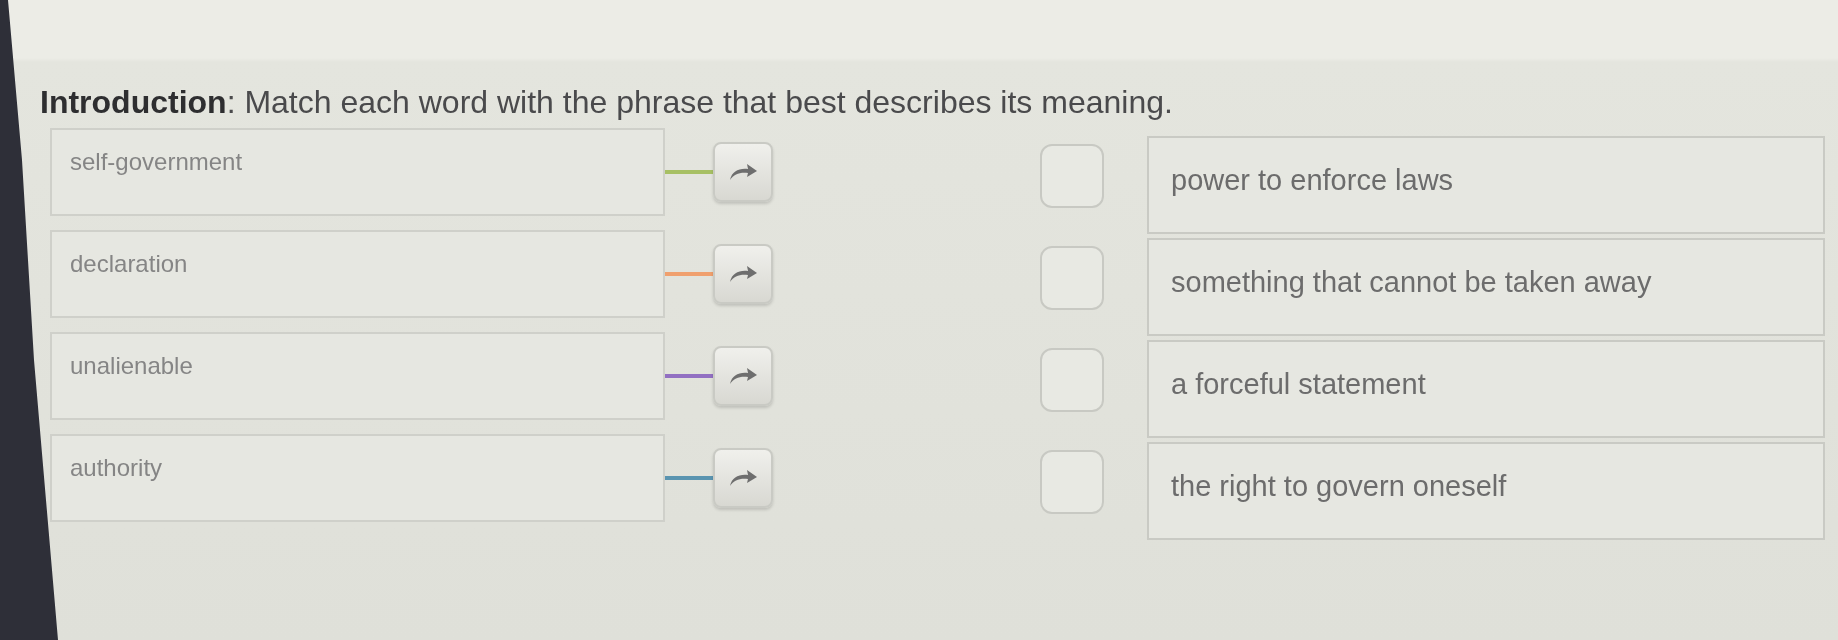 The width and height of the screenshot is (1838, 640). What do you see at coordinates (357, 376) in the screenshot?
I see `word-card: unalienable` at bounding box center [357, 376].